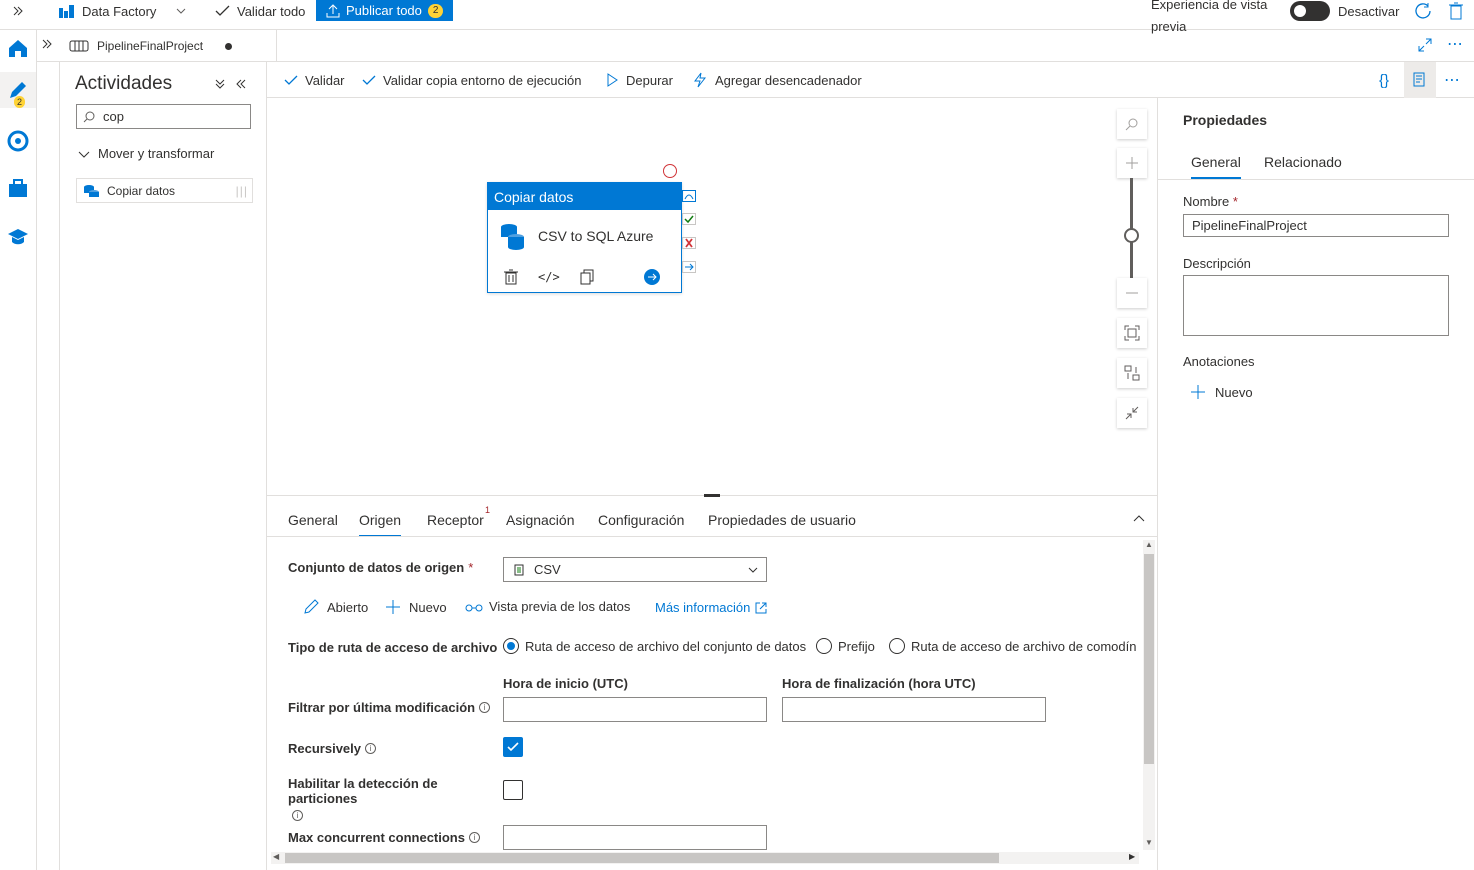  Describe the element at coordinates (18, 48) in the screenshot. I see `home-icon` at that location.